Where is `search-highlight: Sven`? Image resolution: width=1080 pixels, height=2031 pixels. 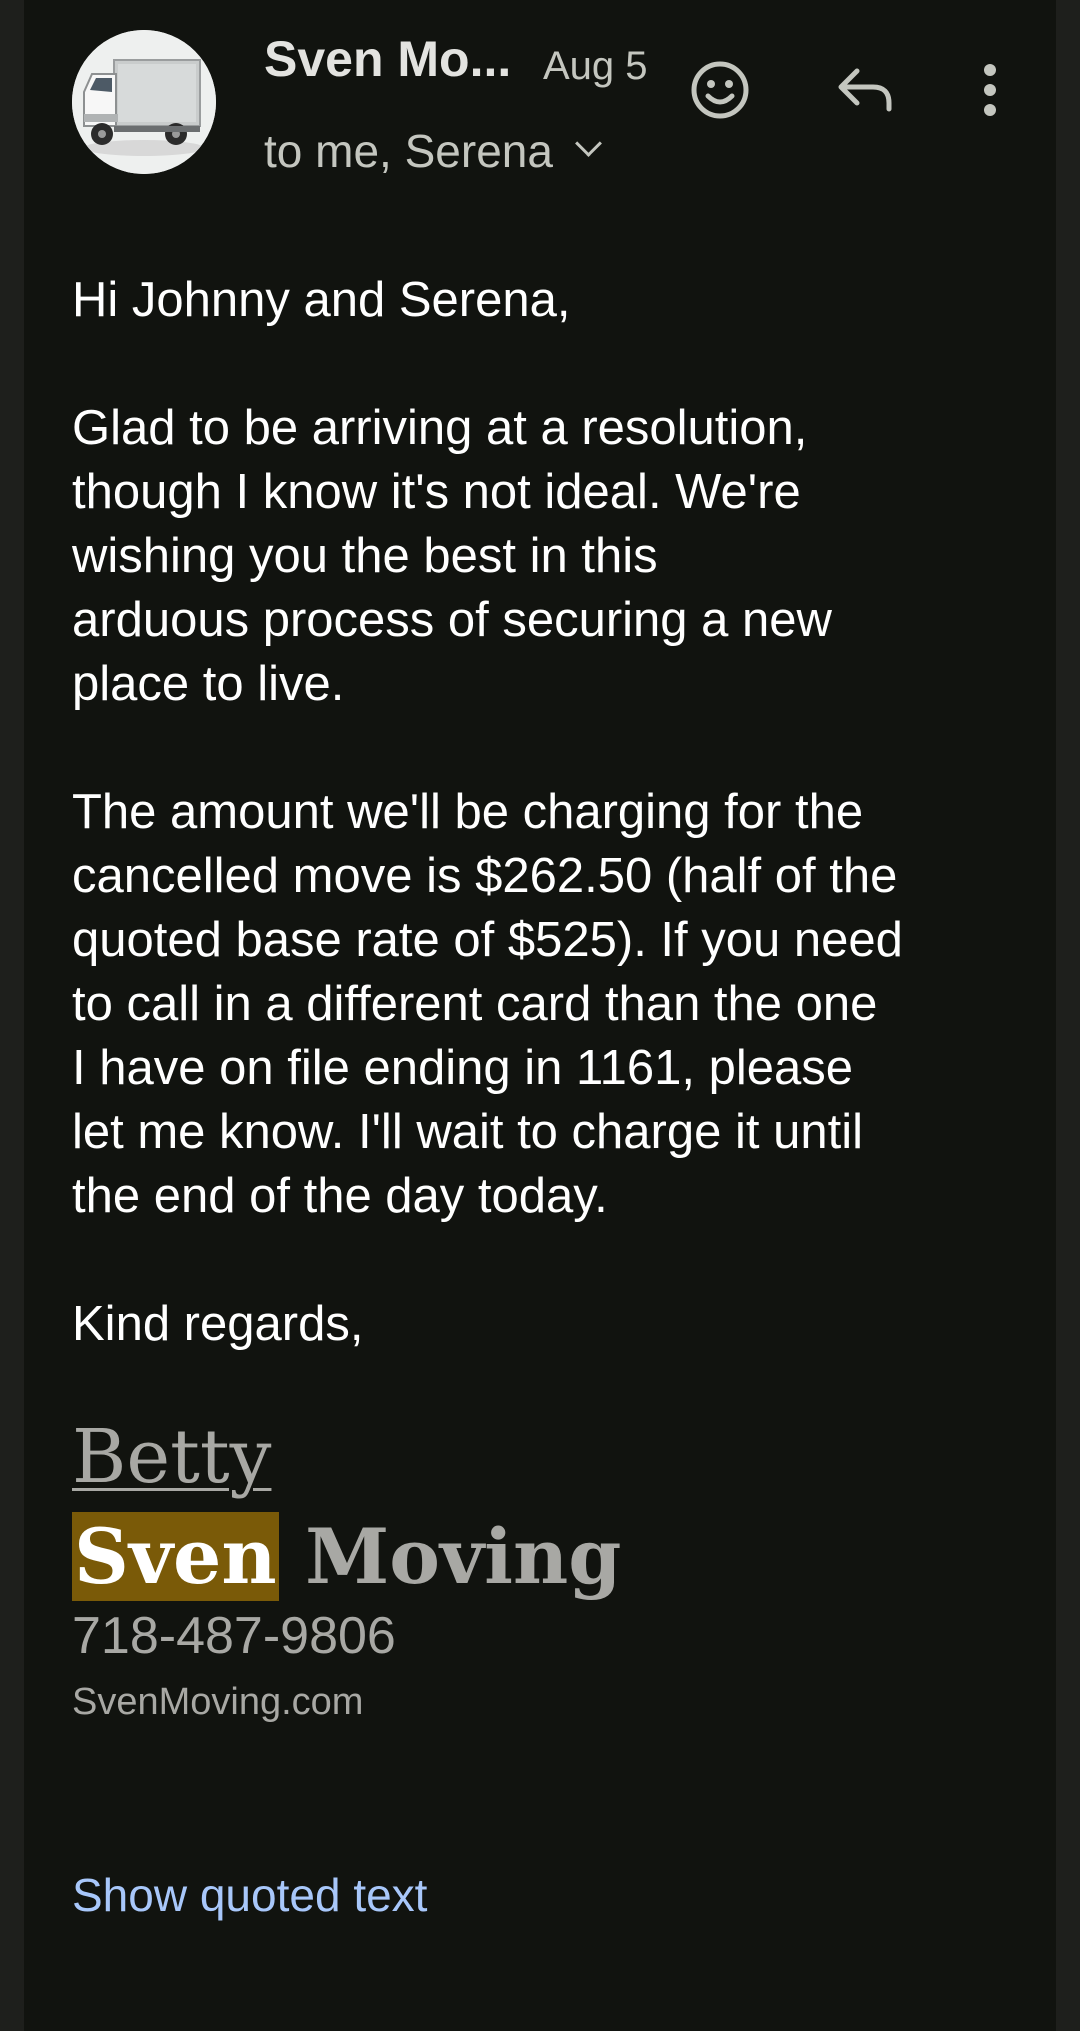
search-highlight: Sven is located at coordinates (175, 1556).